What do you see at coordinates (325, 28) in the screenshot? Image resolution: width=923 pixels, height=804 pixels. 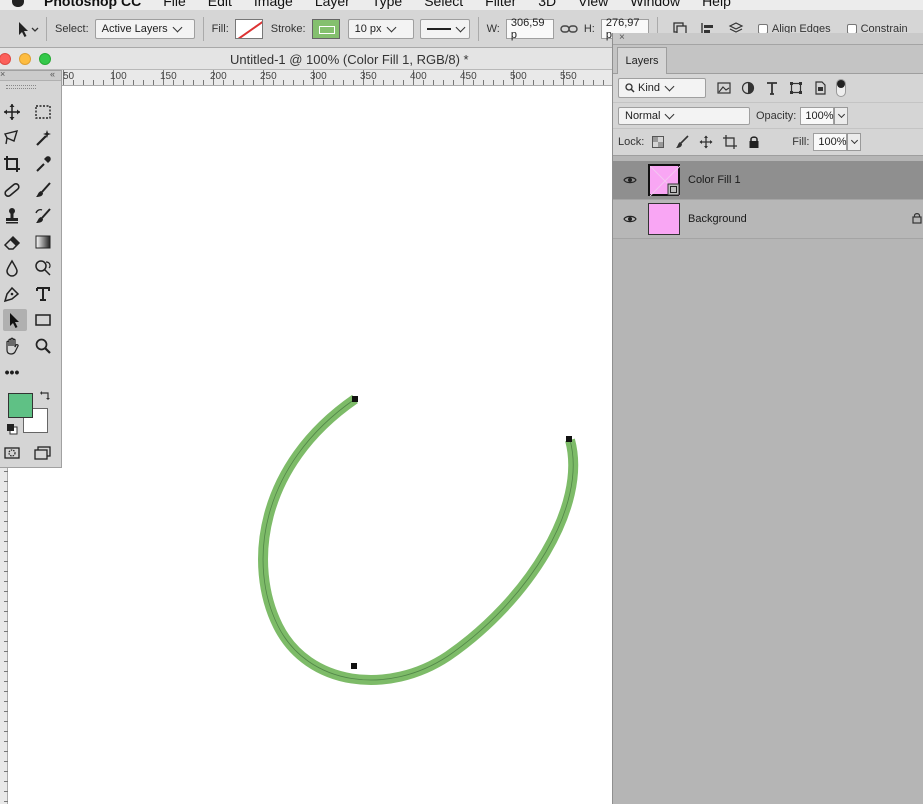 I see `stroke-swatch` at bounding box center [325, 28].